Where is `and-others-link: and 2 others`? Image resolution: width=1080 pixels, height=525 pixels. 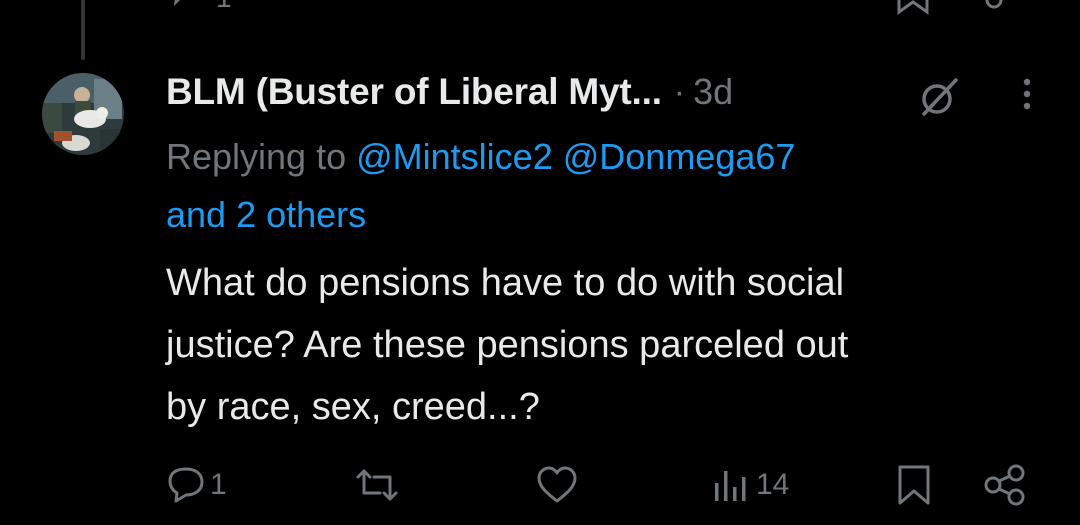
and-others-link: and 2 others is located at coordinates (266, 214).